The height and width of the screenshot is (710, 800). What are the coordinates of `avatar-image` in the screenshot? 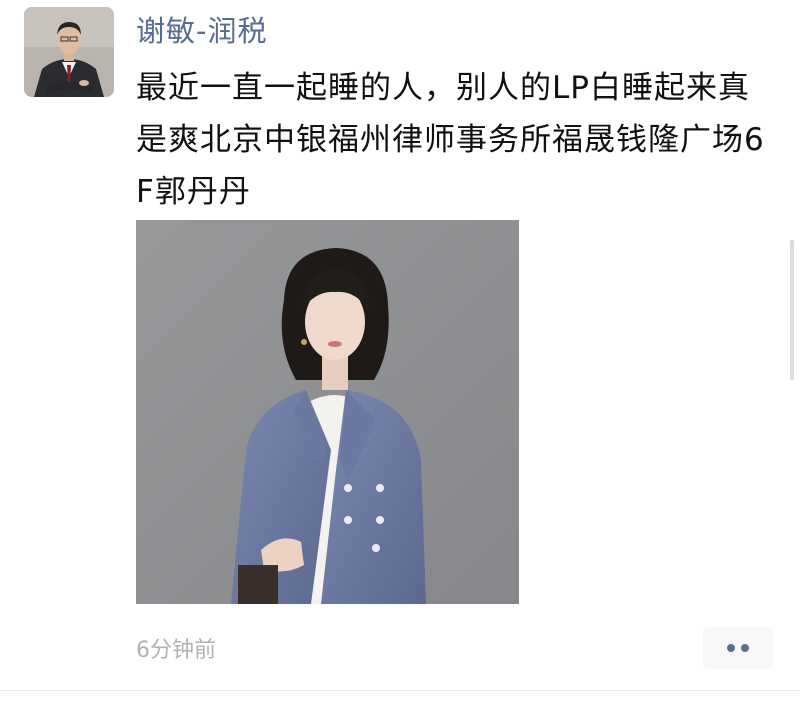 It's located at (69, 52).